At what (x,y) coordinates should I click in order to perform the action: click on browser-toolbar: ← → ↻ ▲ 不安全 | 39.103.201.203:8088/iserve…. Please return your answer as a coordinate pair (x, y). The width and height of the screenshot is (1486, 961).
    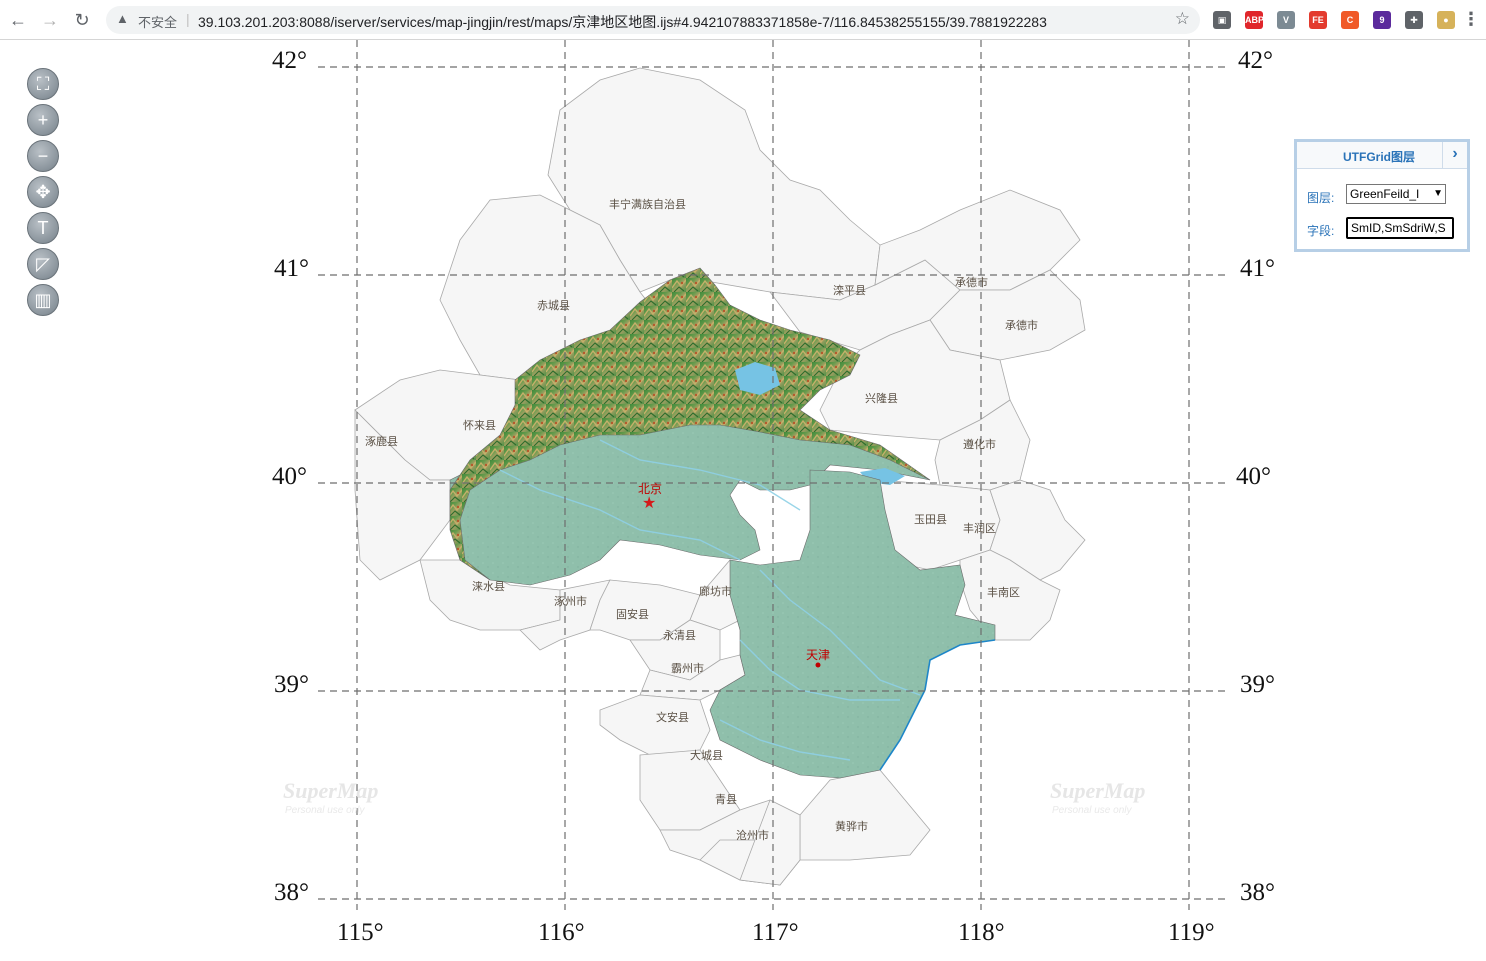
    Looking at the image, I should click on (743, 20).